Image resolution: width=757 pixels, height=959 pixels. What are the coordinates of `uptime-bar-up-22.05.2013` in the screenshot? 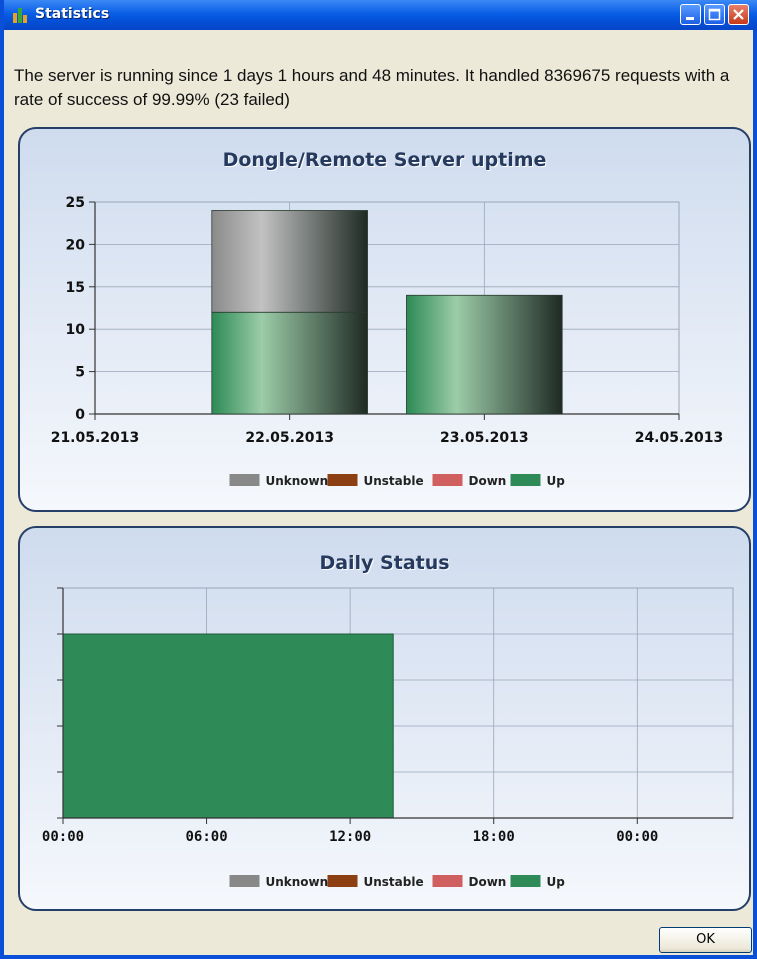 It's located at (289, 363).